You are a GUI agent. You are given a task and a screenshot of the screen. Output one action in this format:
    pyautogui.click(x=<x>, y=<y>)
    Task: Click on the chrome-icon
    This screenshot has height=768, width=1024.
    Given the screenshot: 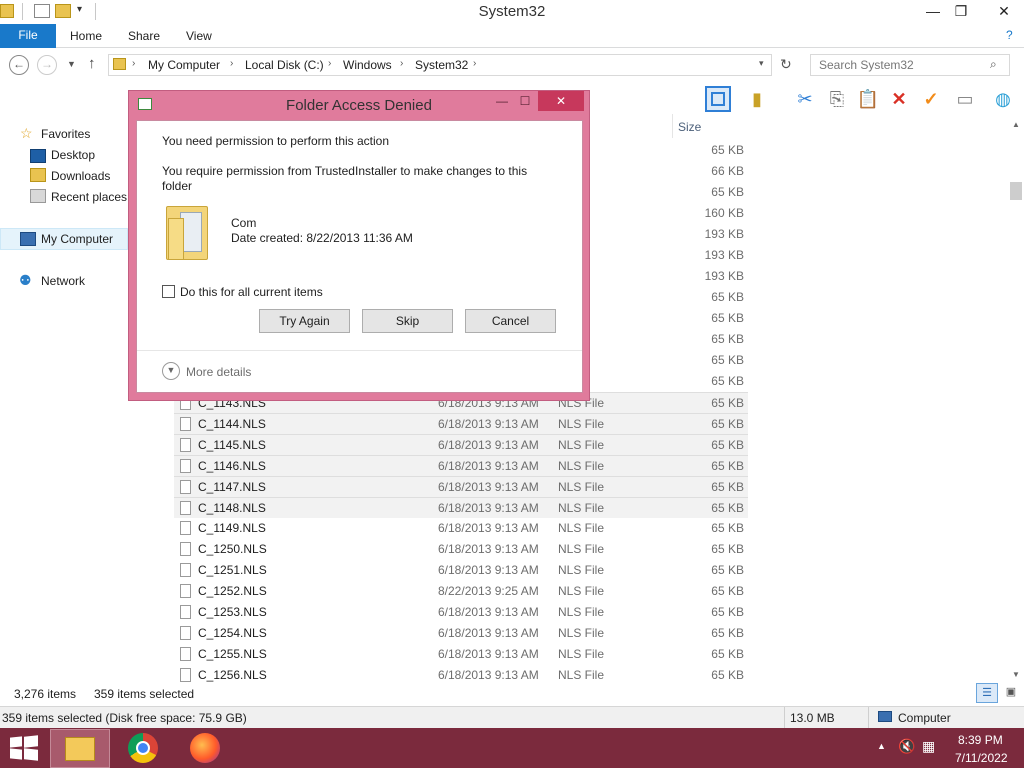 What is the action you would take?
    pyautogui.click(x=143, y=748)
    